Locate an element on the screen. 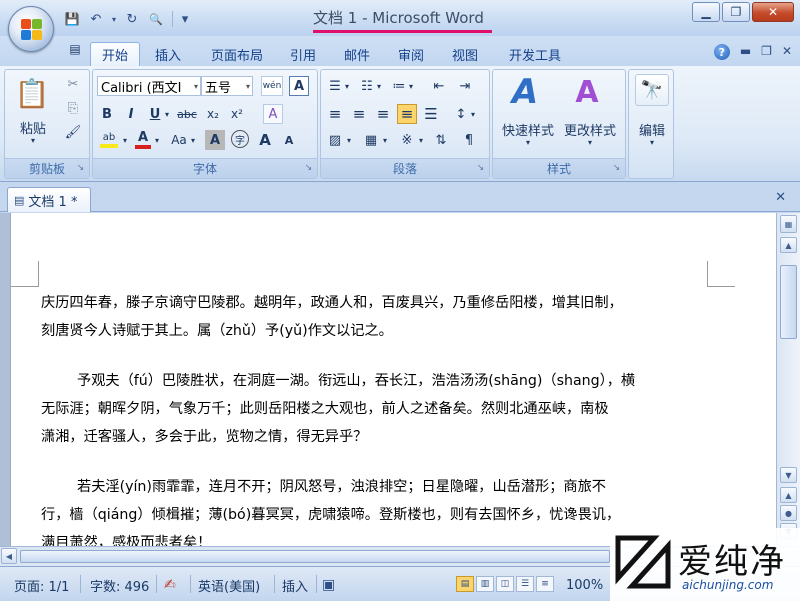  line-spacing-dropdown-icon: ▾ is located at coordinates (473, 114).